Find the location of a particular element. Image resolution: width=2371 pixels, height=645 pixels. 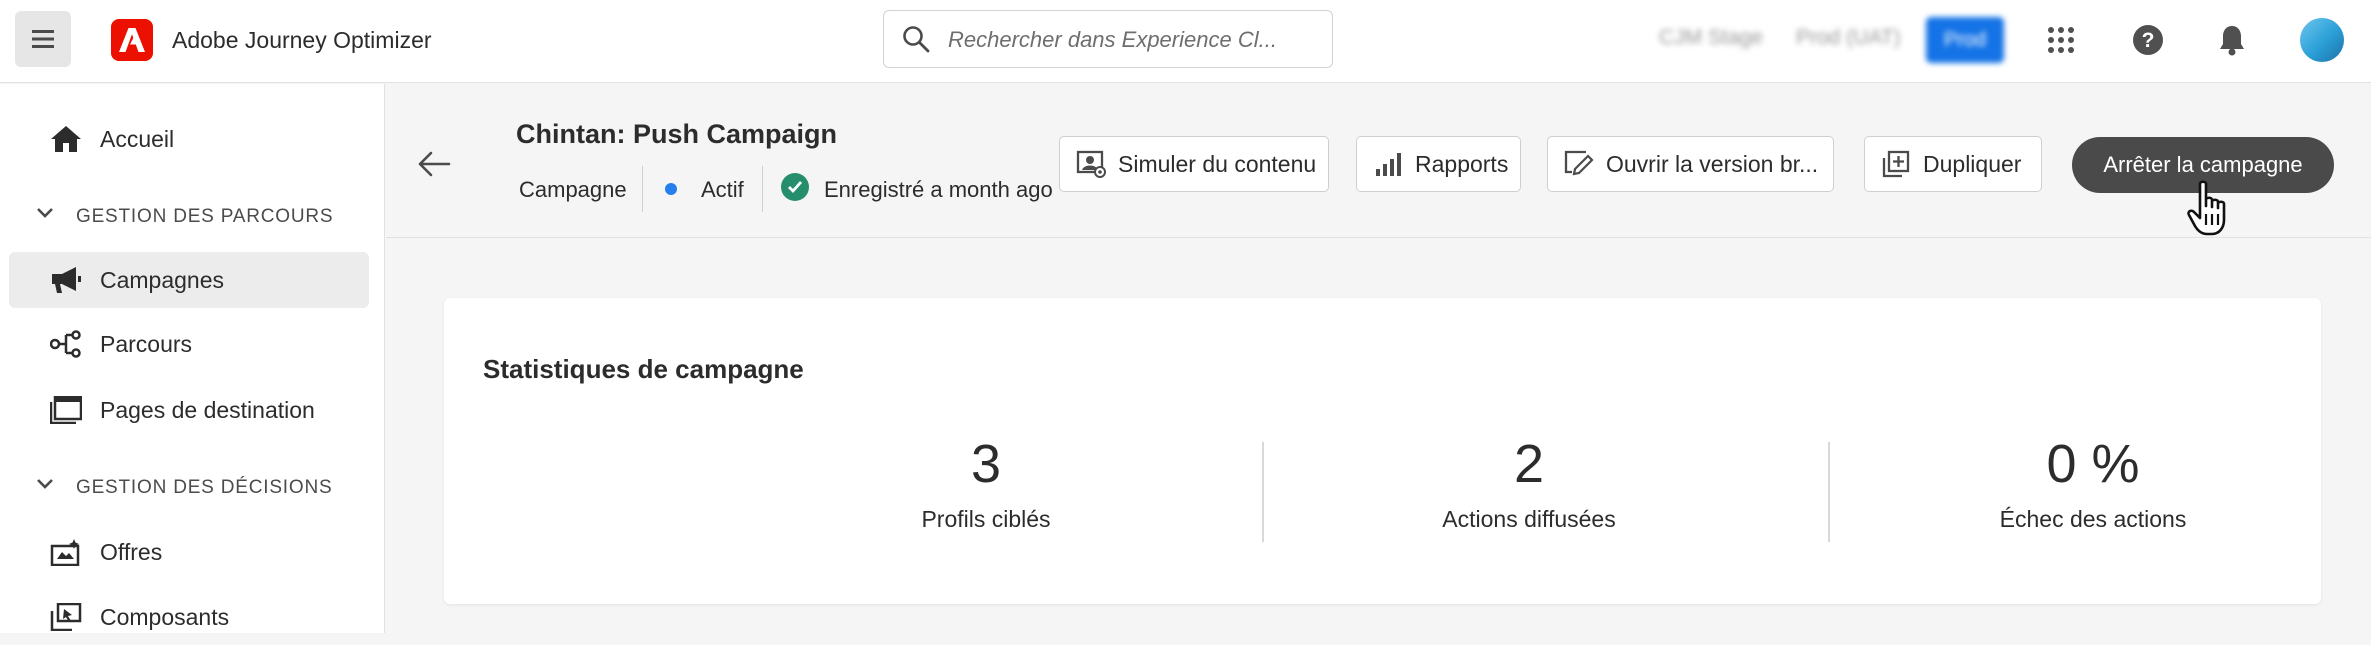

duplicate-label: Dupliquer is located at coordinates (1972, 163).